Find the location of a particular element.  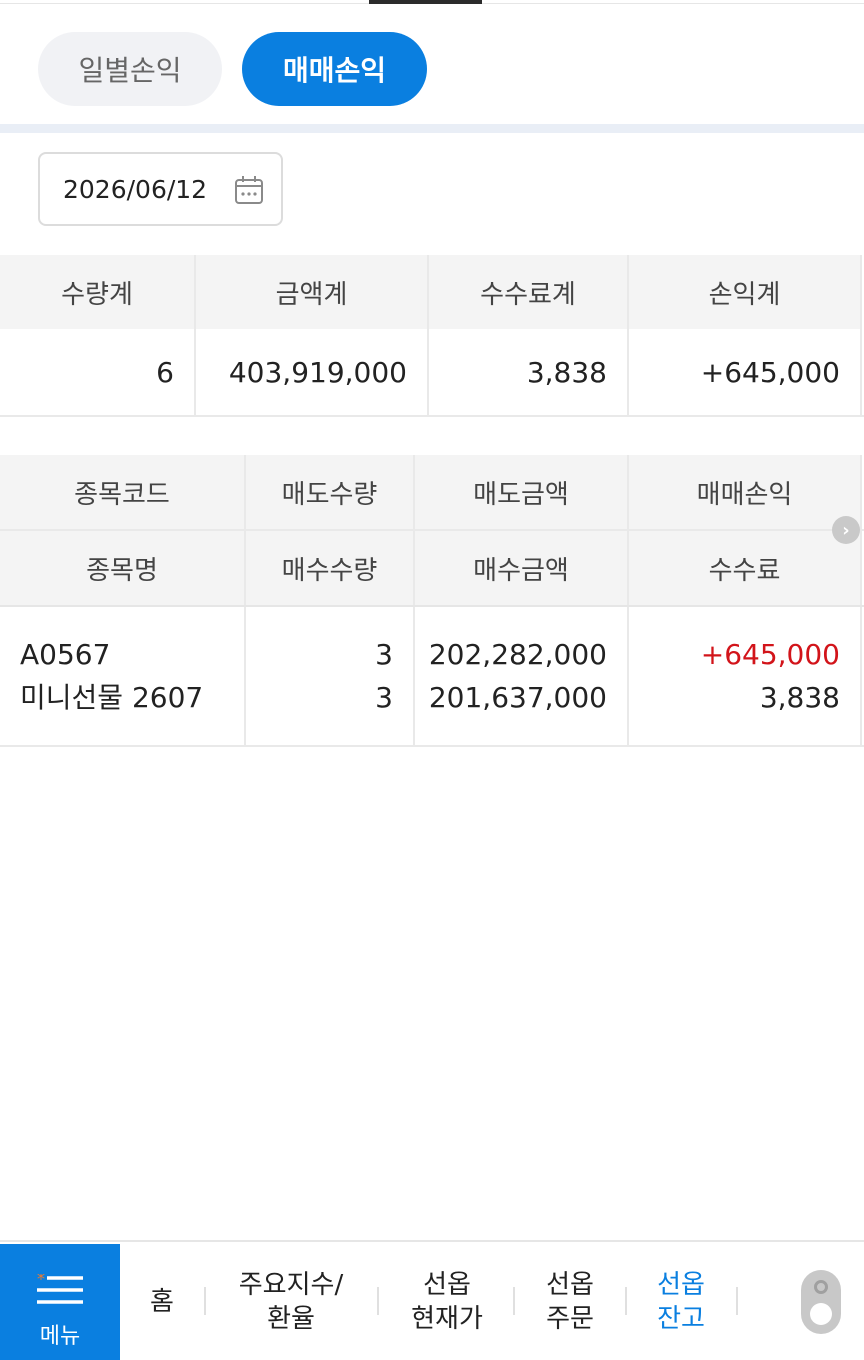

bottom-navigation: * 메뉴 홈 주요지수/ 환율 선옵 현재가 선옵 주문 선옵 잔고 is located at coordinates (432, 1300).